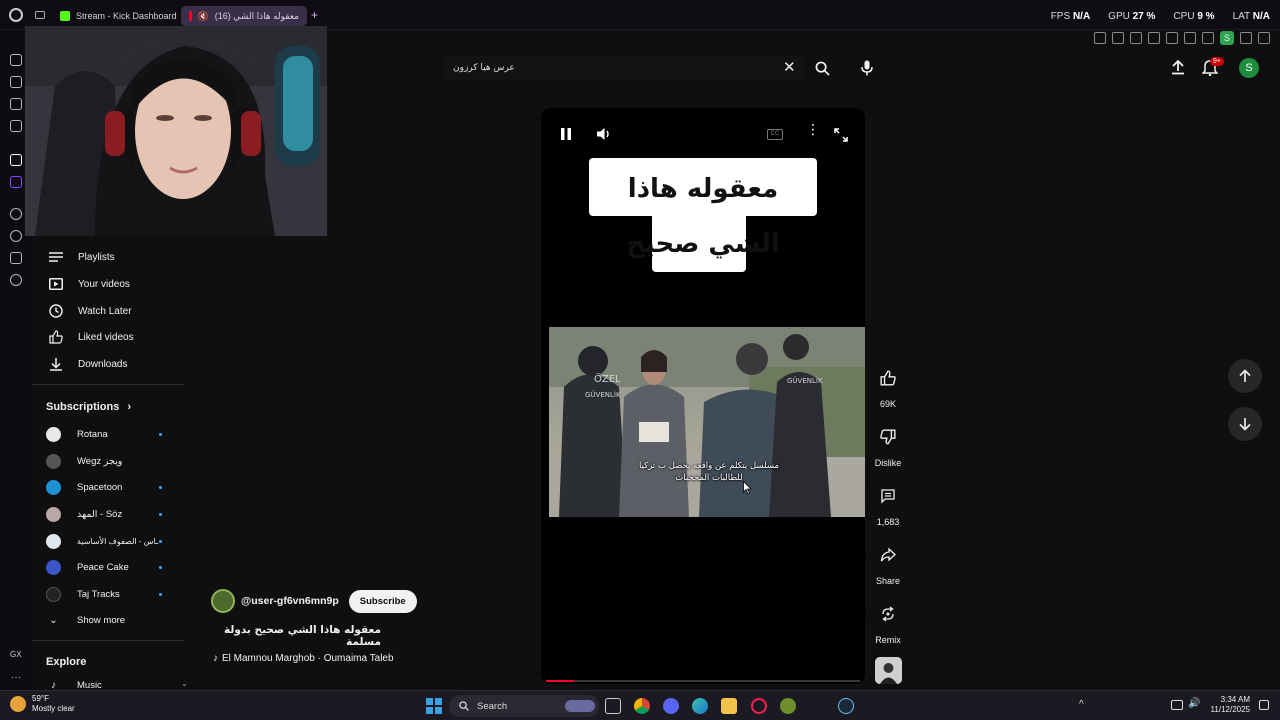 This screenshot has height=720, width=1280. I want to click on sidebar-item-liked-videos: Liked videos, so click(112, 337).